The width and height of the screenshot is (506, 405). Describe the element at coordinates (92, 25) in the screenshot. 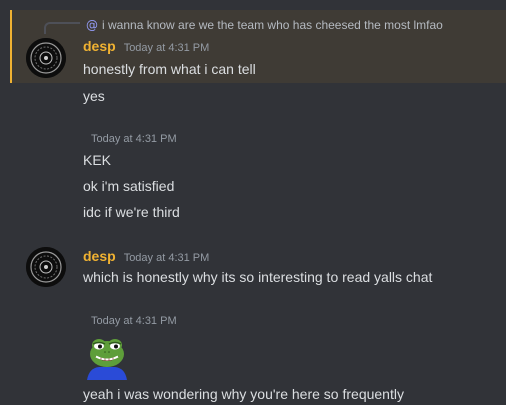

I see `reply-mention: @` at that location.